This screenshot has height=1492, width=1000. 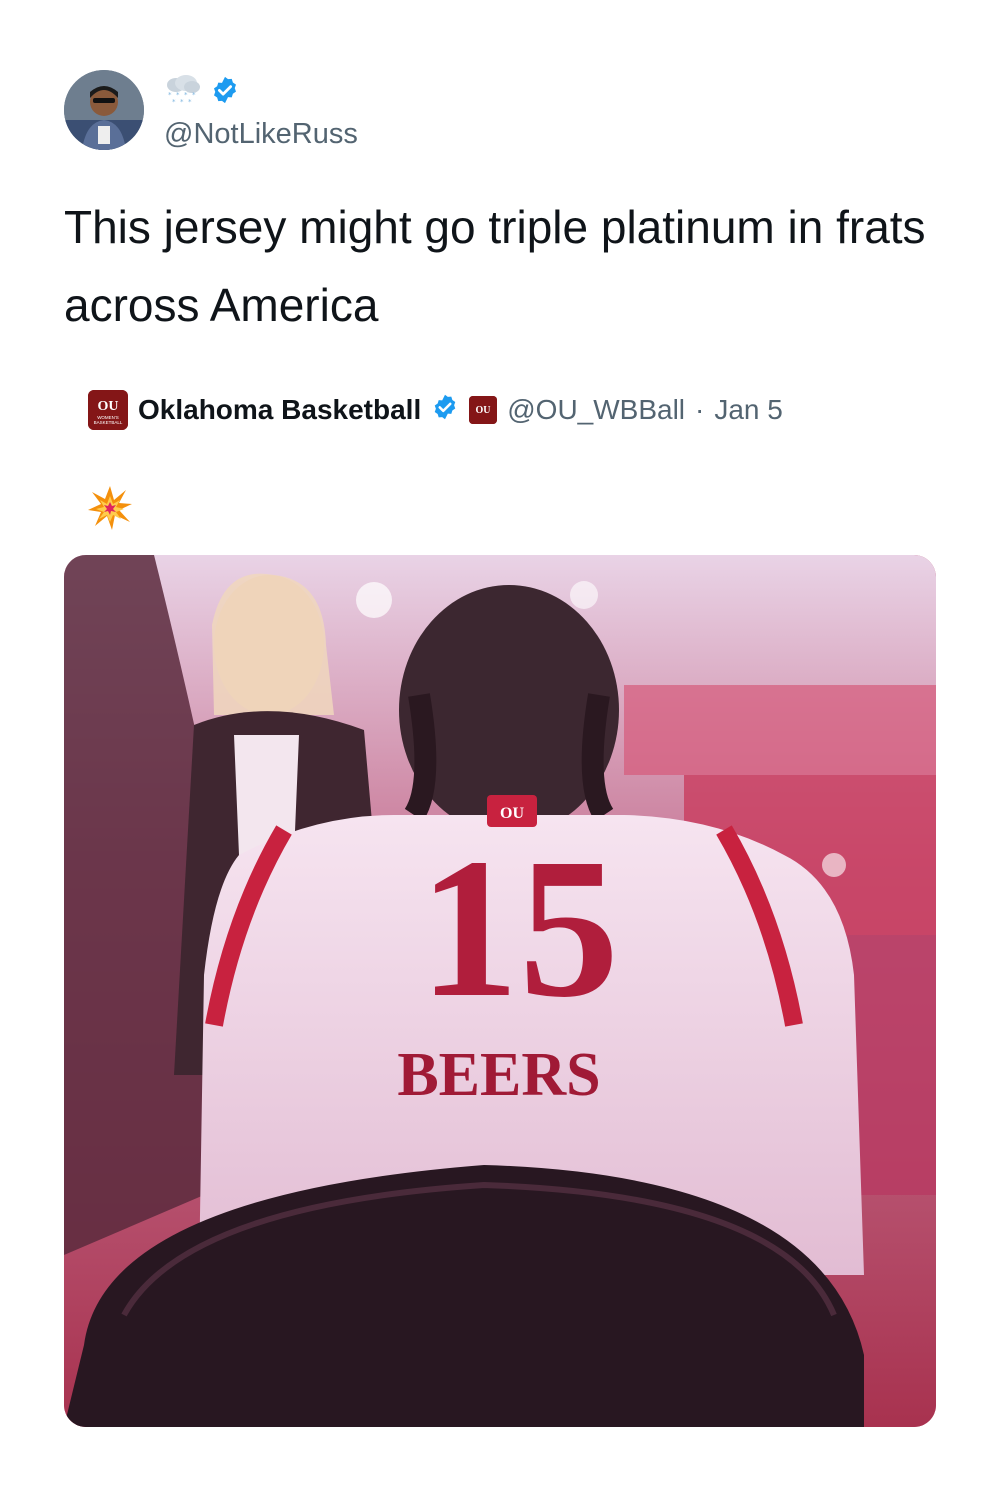 I want to click on user-handle: @NotLikeRuss, so click(x=261, y=134).